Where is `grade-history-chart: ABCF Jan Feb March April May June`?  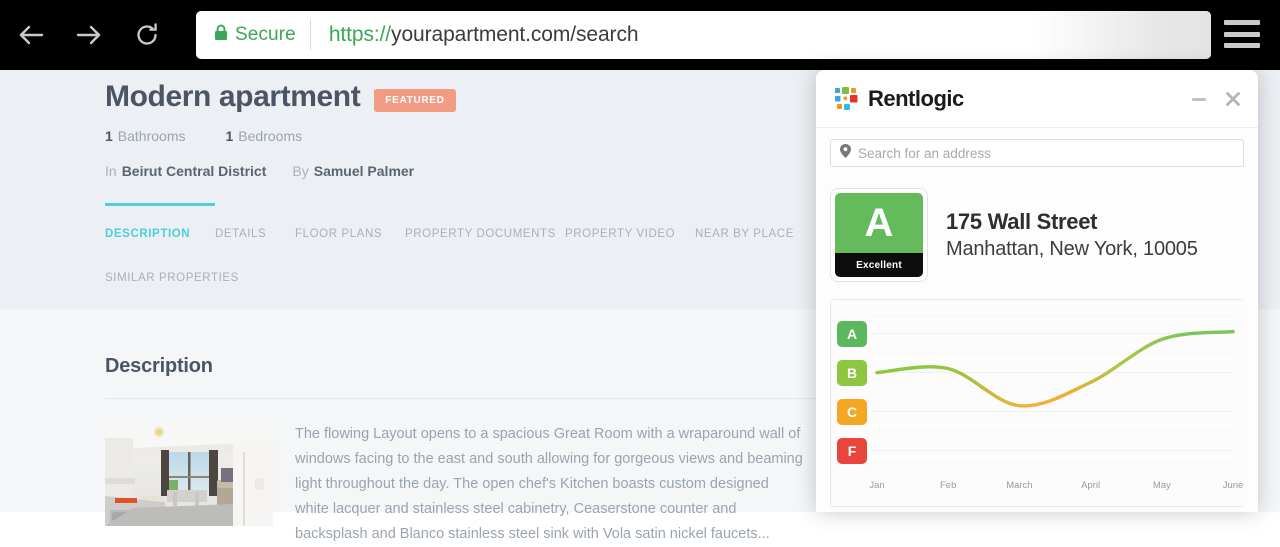
grade-history-chart: ABCF Jan Feb March April May June is located at coordinates (1037, 403).